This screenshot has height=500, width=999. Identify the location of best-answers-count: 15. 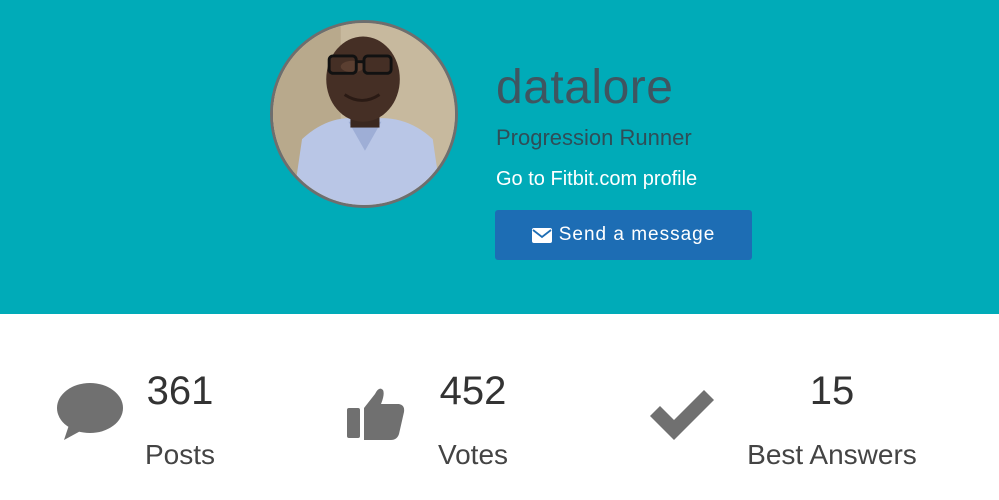
(832, 391).